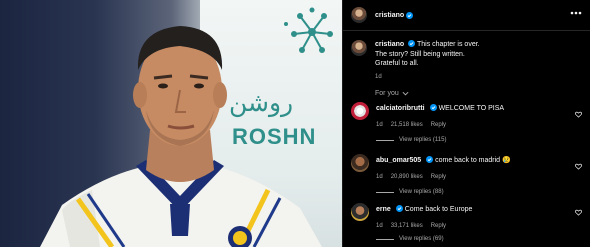 The image size is (590, 247). Describe the element at coordinates (405, 93) in the screenshot. I see `chevron-down-icon` at that location.